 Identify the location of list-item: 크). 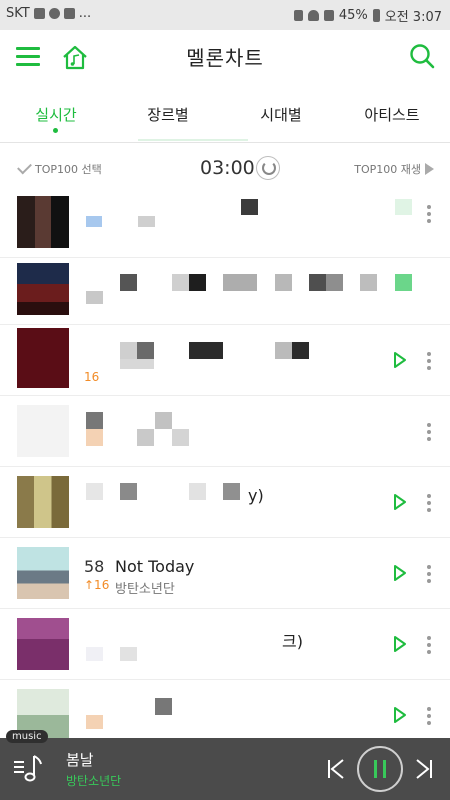
(225, 644).